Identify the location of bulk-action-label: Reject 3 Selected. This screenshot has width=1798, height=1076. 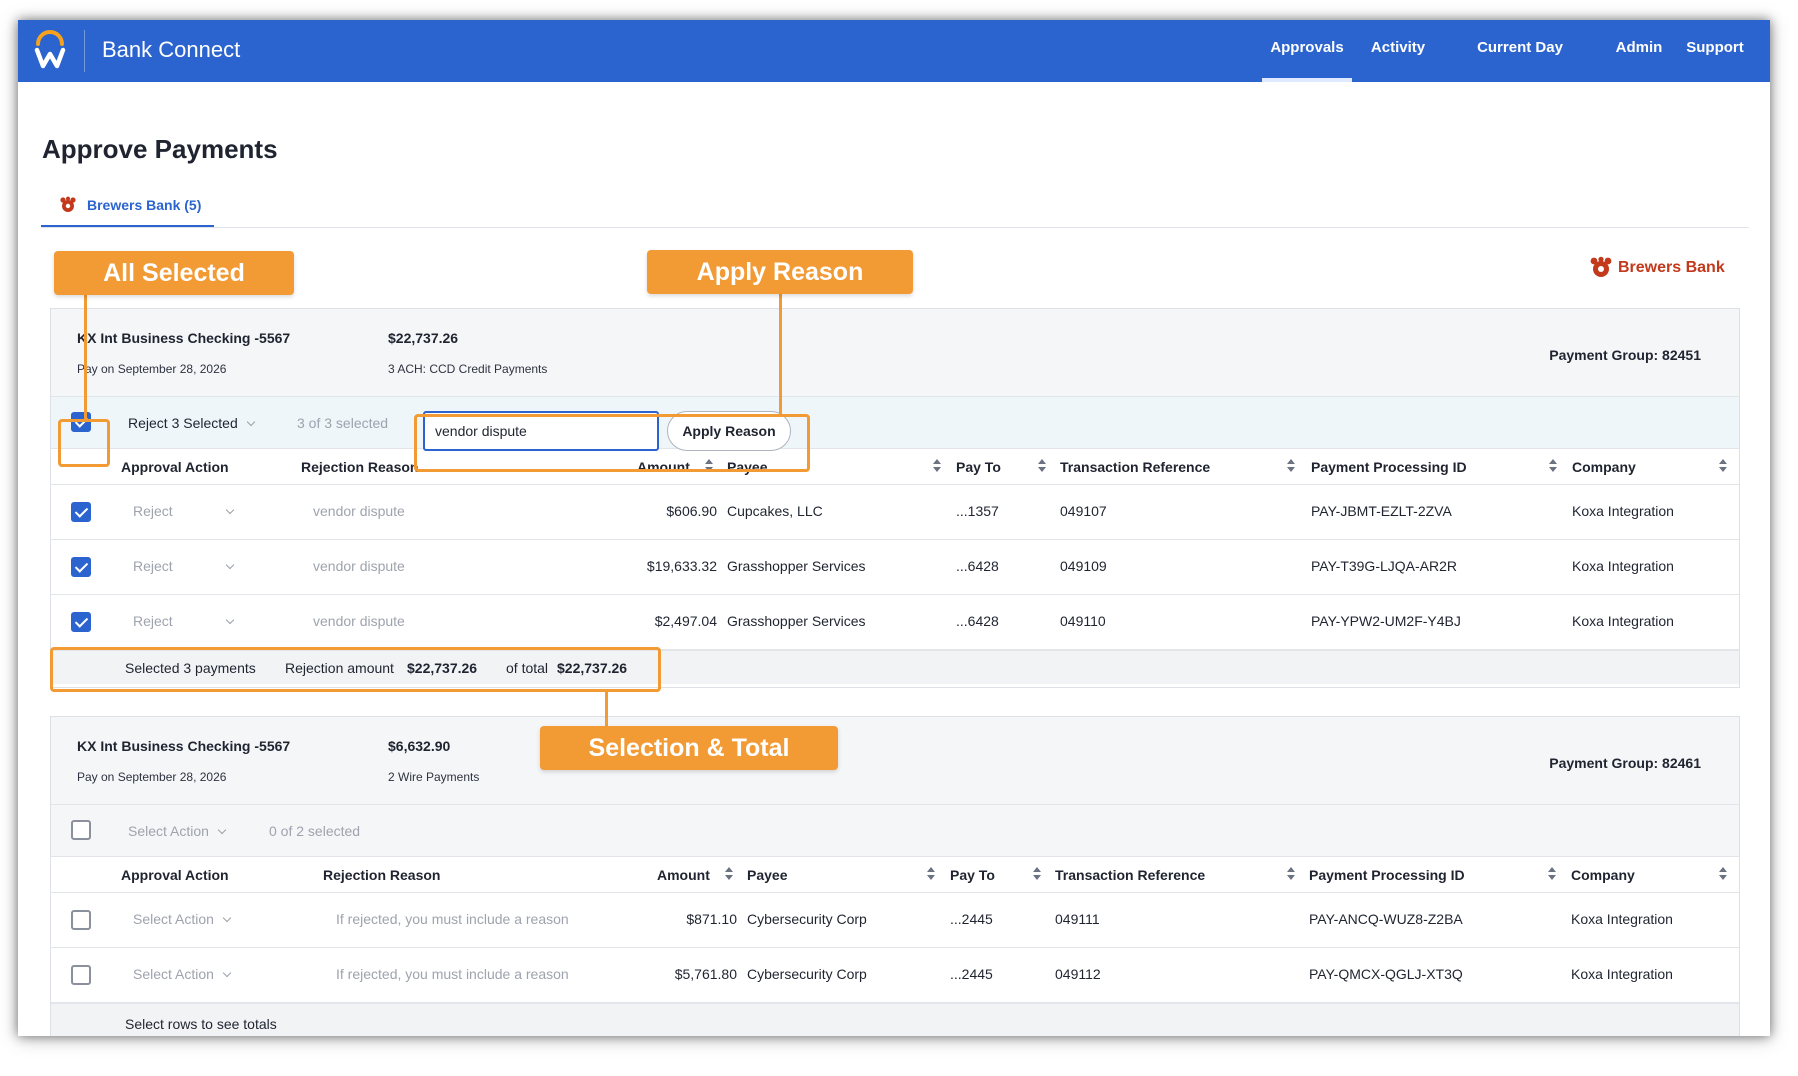
(183, 423).